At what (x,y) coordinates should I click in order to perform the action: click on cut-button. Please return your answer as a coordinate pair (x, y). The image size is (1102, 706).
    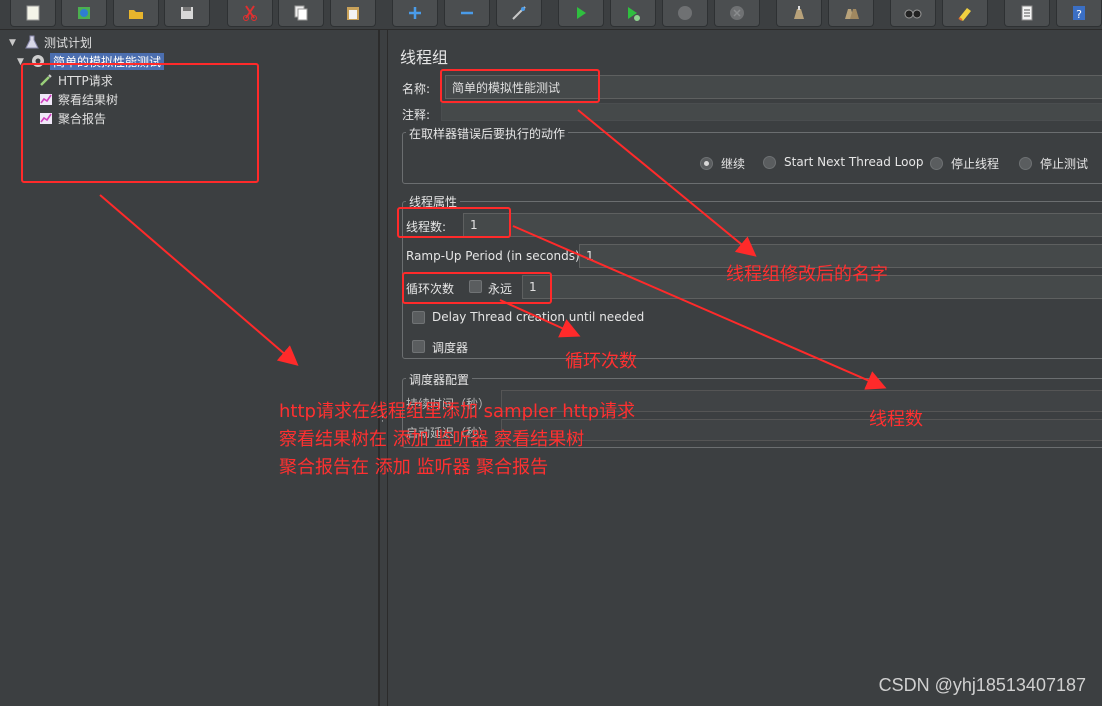
    Looking at the image, I should click on (250, 13).